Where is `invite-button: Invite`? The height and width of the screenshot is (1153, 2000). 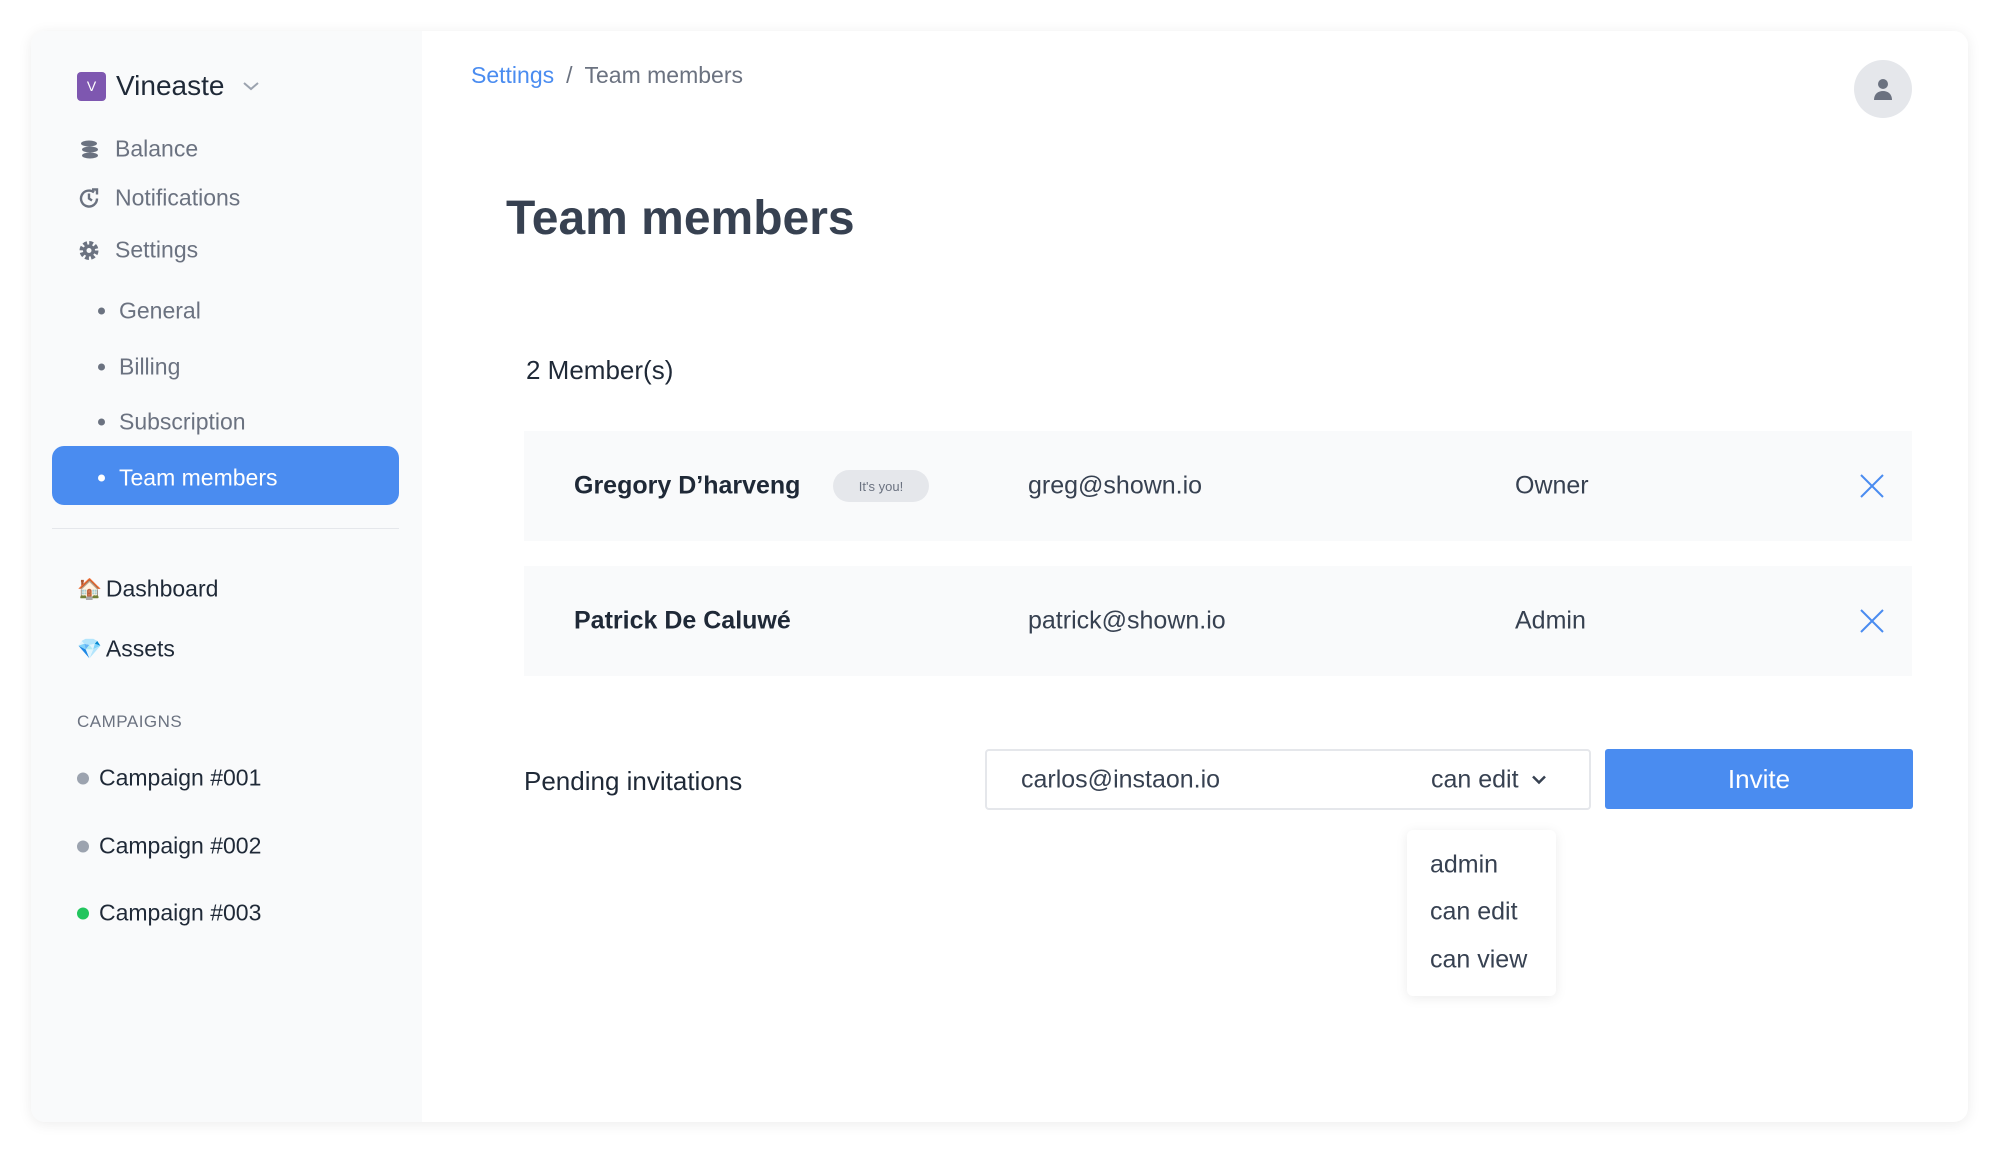 invite-button: Invite is located at coordinates (1759, 779).